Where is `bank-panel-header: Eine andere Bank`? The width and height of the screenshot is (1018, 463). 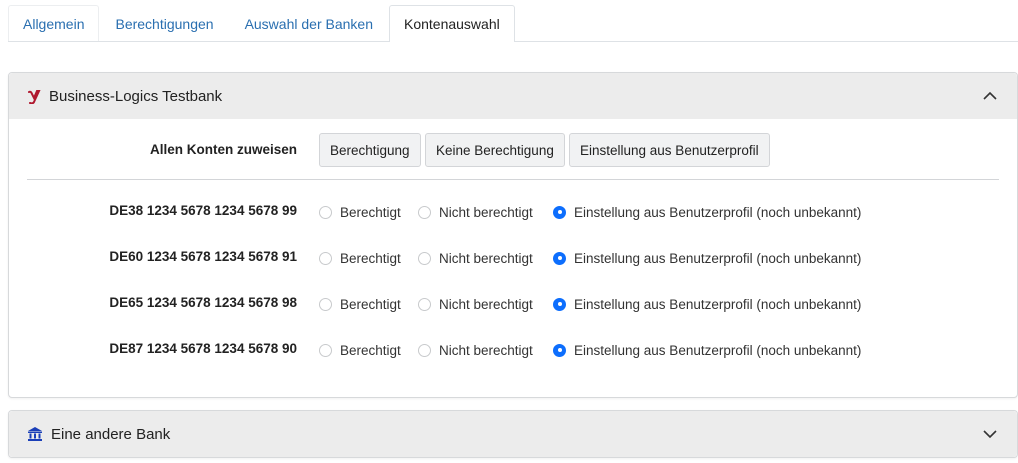
bank-panel-header: Eine andere Bank is located at coordinates (513, 434).